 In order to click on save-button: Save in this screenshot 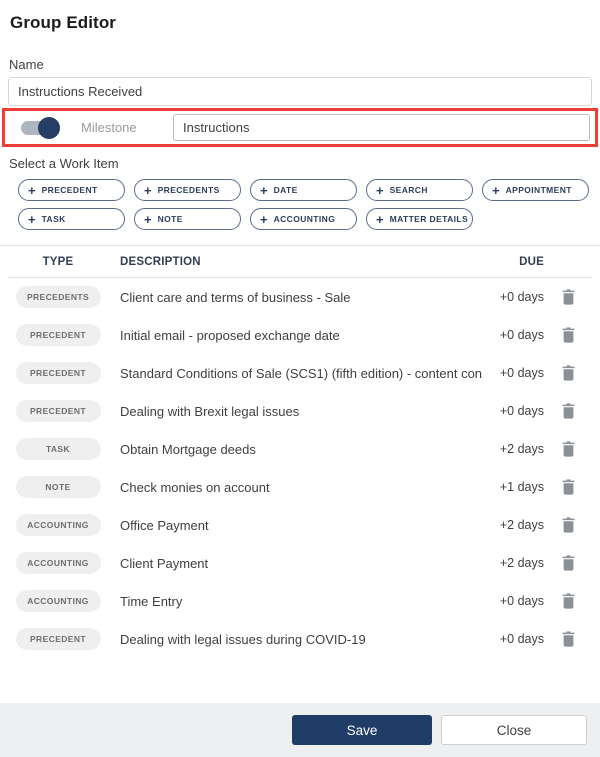, I will do `click(362, 730)`.